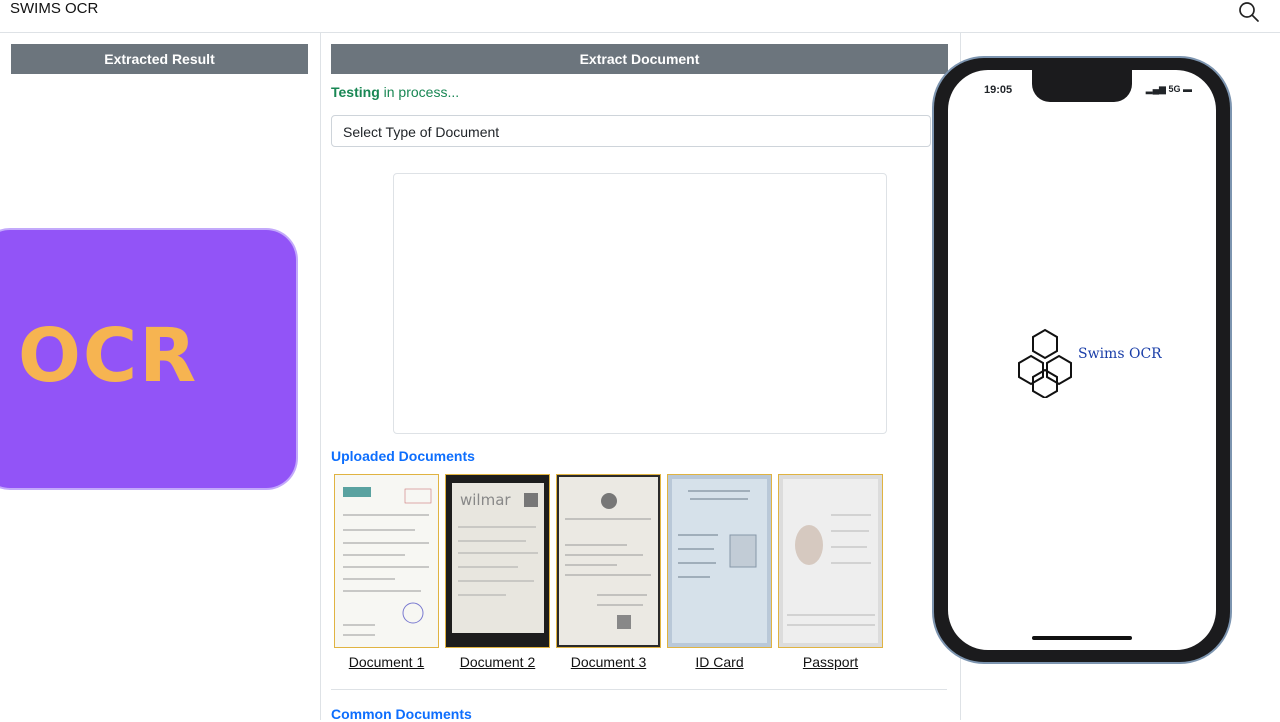 This screenshot has width=1280, height=722. What do you see at coordinates (355, 92) in the screenshot?
I see `status-label: Testing` at bounding box center [355, 92].